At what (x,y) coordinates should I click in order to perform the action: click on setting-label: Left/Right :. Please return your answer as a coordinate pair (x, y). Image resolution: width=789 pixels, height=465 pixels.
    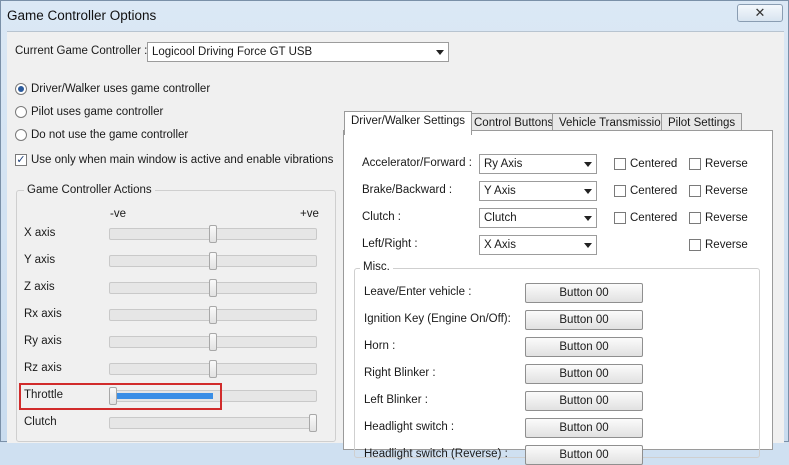
    Looking at the image, I should click on (390, 244).